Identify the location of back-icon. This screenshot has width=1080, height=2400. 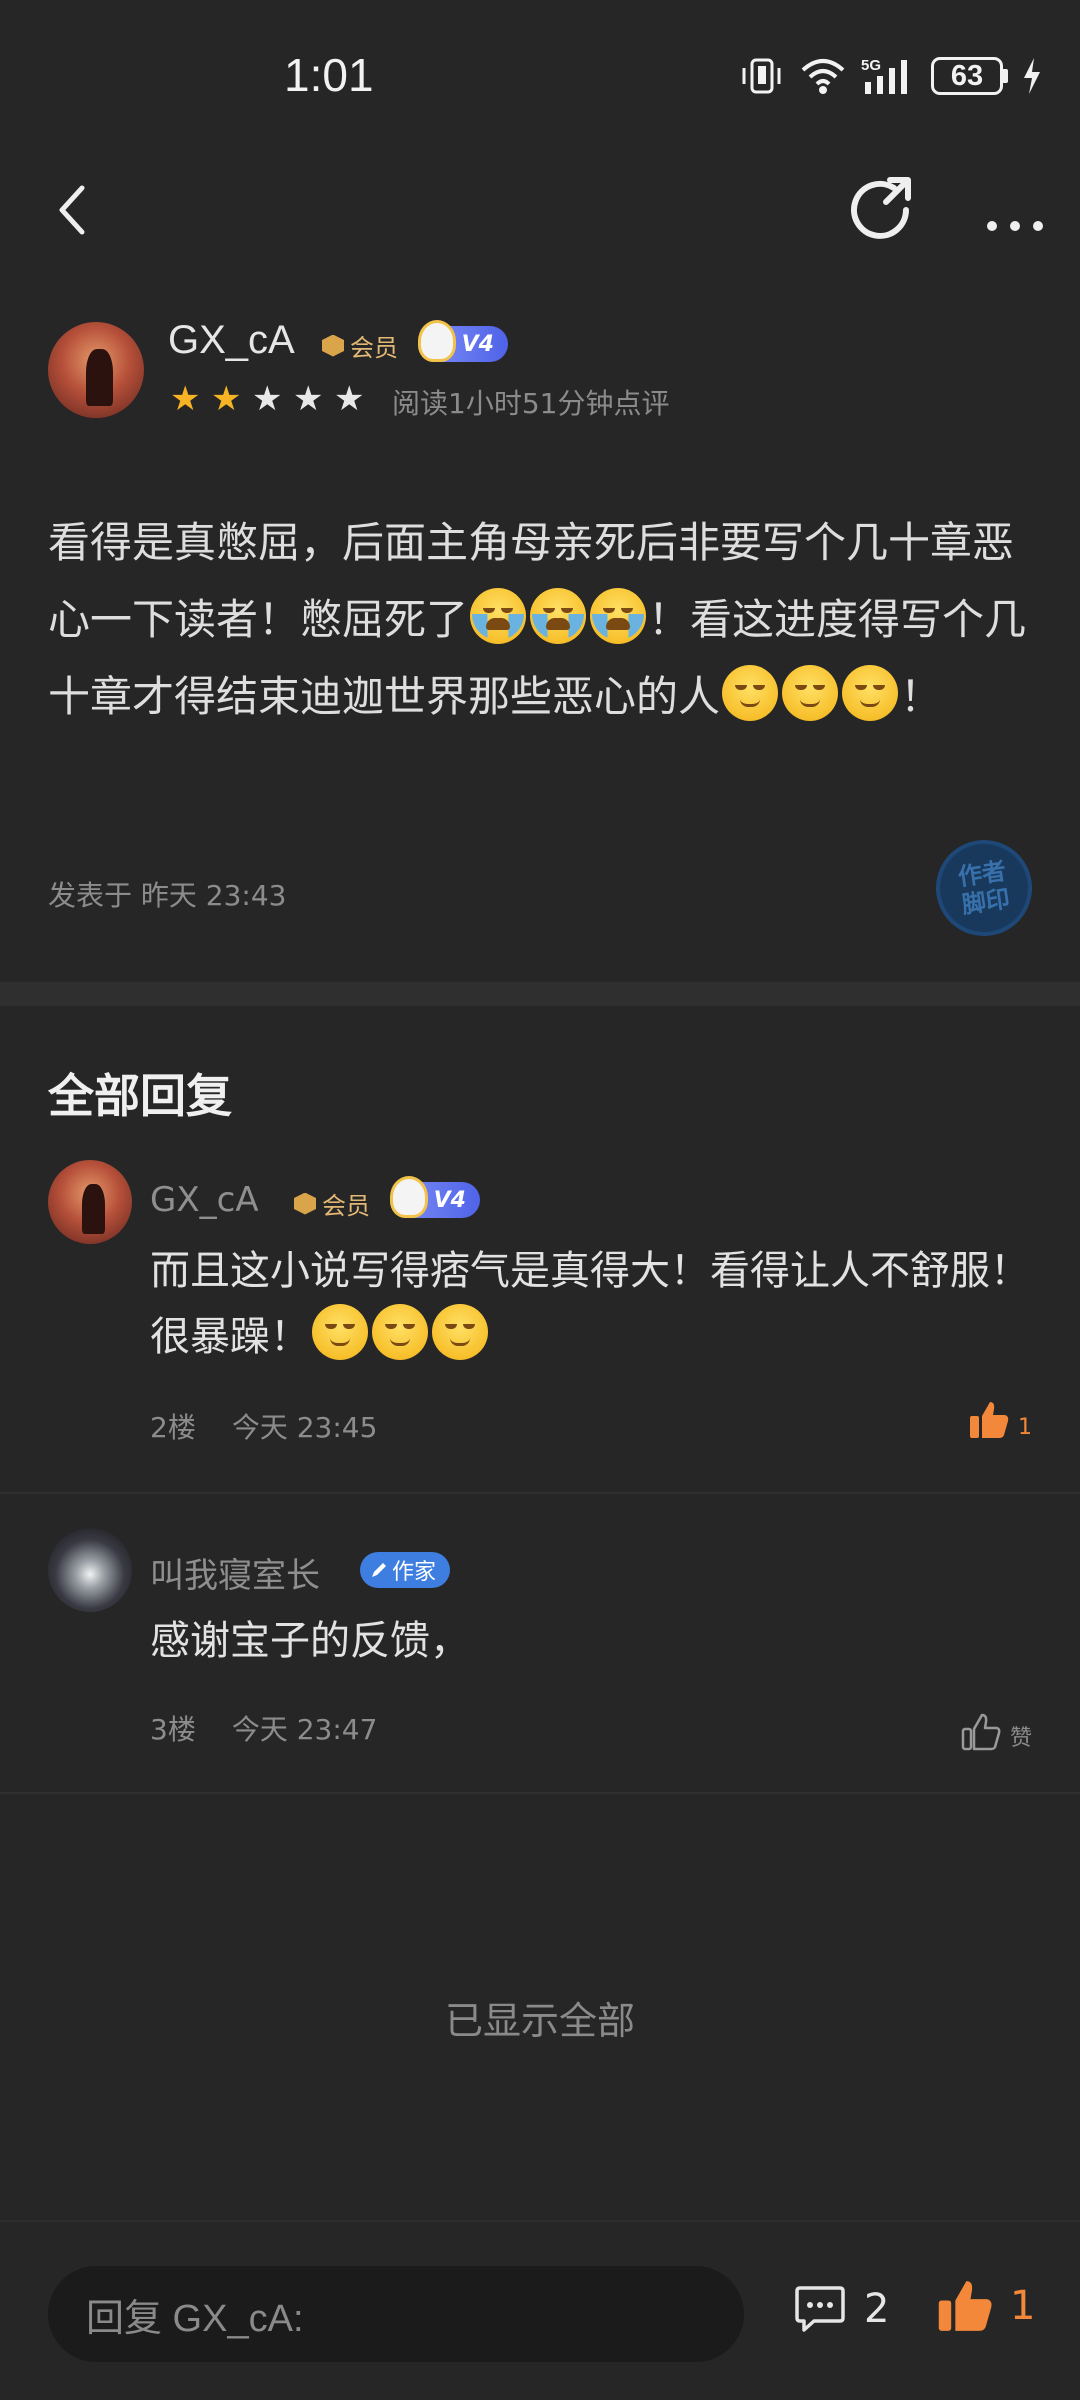
(74, 210).